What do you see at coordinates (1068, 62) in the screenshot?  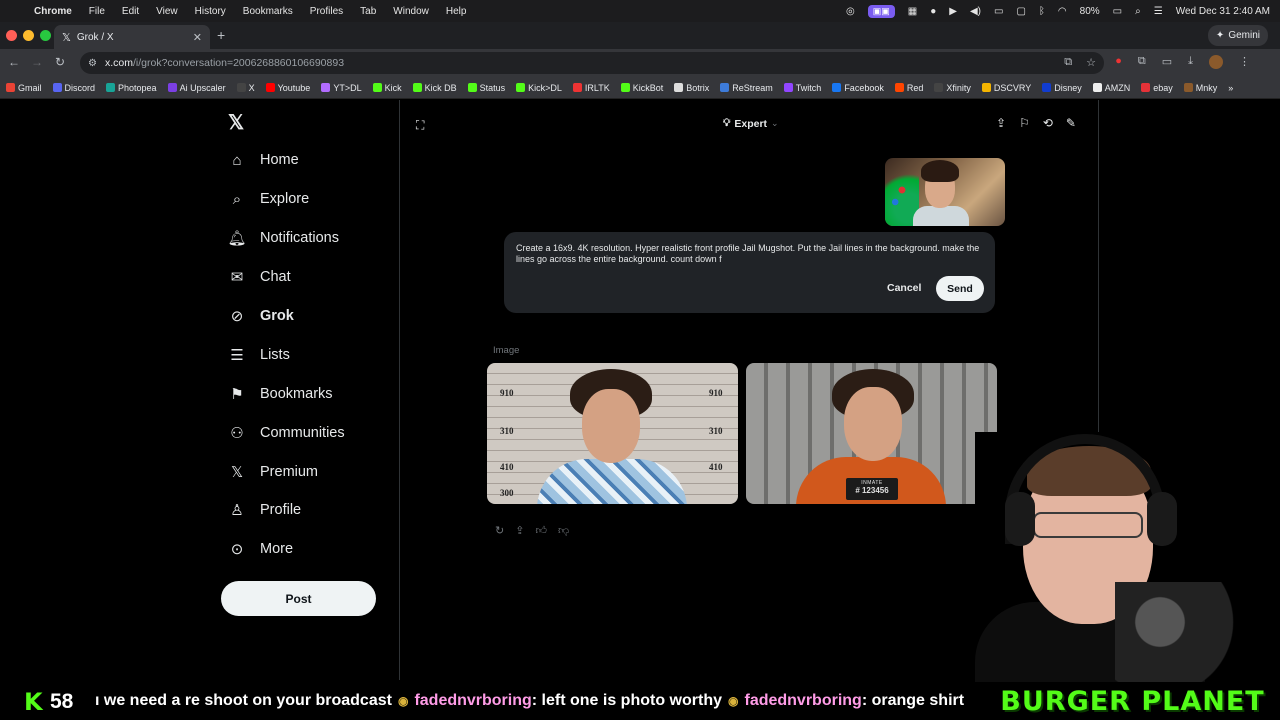 I see `install-app-icon: ⧉` at bounding box center [1068, 62].